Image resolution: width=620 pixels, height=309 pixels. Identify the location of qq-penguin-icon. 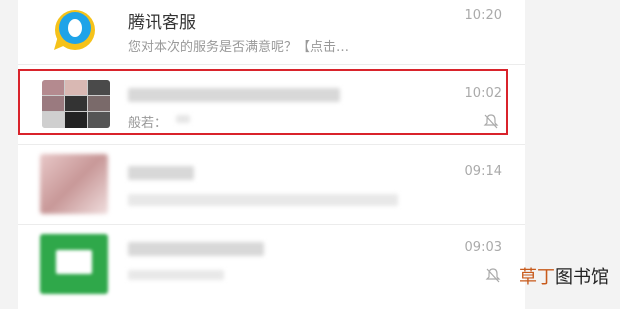
(75, 31).